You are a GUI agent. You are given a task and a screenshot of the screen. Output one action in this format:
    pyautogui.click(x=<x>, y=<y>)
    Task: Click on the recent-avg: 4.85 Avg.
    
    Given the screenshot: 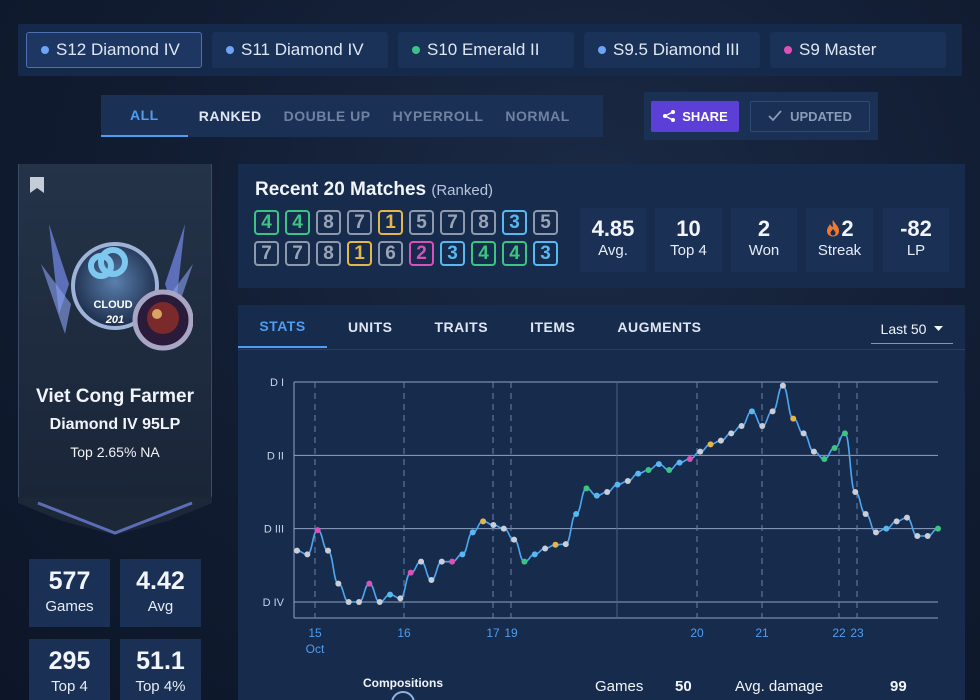 What is the action you would take?
    pyautogui.click(x=613, y=240)
    